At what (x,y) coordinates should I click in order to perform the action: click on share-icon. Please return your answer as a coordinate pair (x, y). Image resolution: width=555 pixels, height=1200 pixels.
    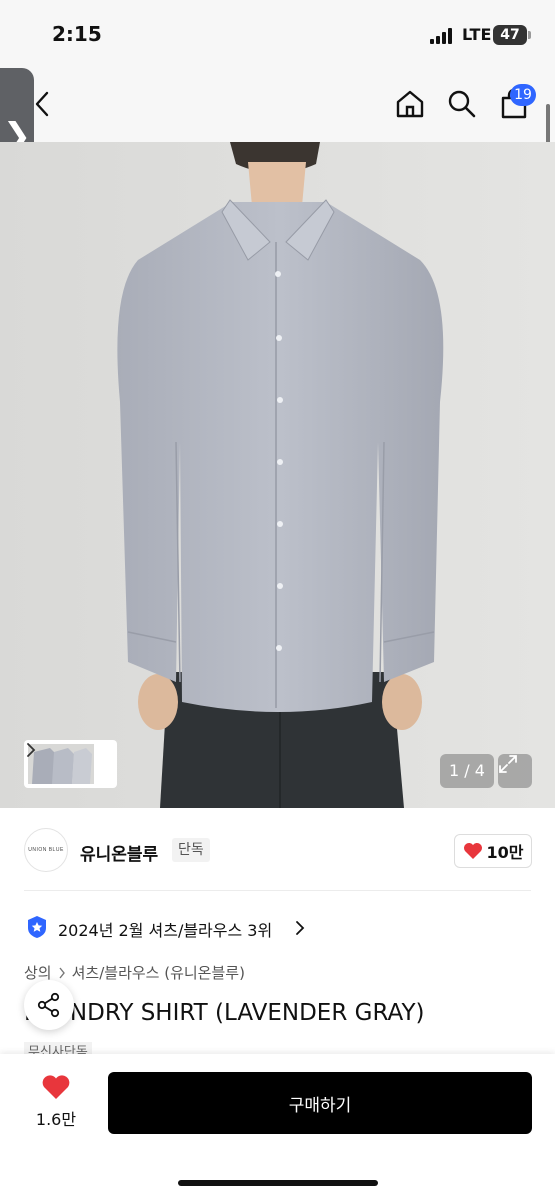
    Looking at the image, I should click on (48, 1005).